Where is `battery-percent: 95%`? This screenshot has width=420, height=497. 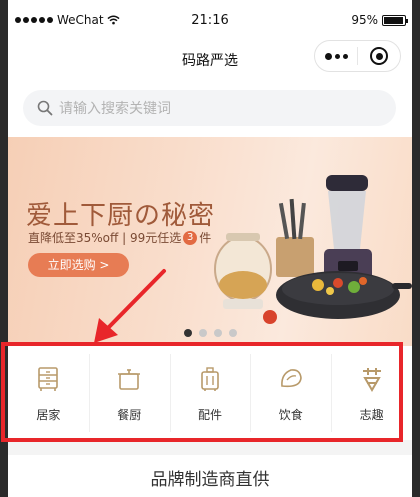 battery-percent: 95% is located at coordinates (364, 20).